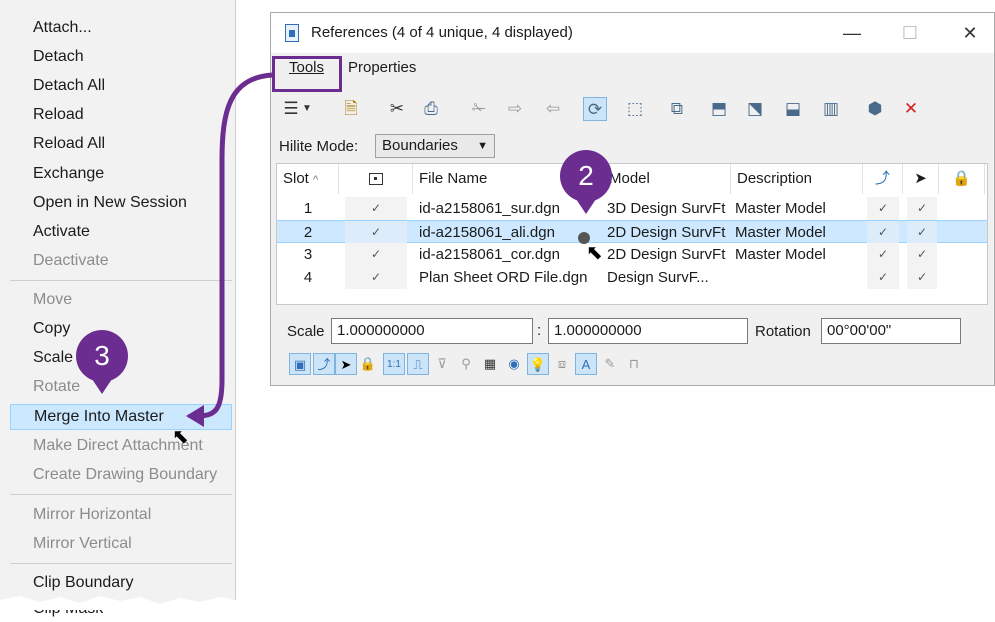  Describe the element at coordinates (308, 277) in the screenshot. I see `slot-cell: 4` at that location.